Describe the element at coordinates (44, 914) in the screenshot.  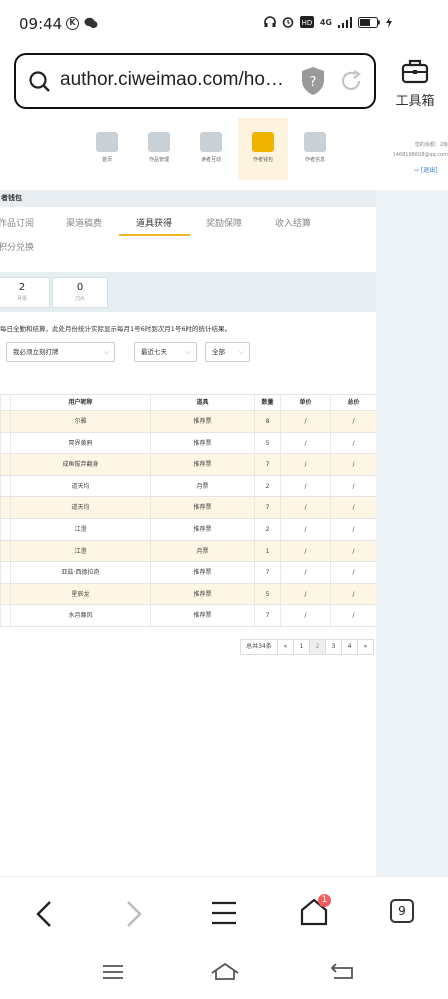
I see `back-icon` at that location.